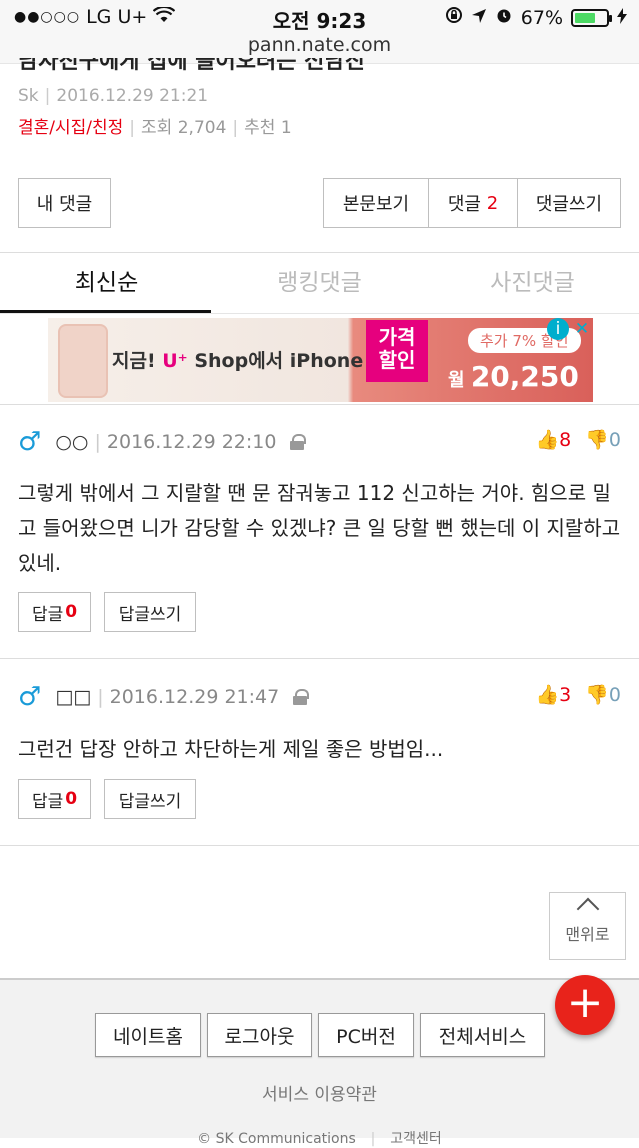 Image resolution: width=639 pixels, height=1148 pixels. Describe the element at coordinates (397, 337) in the screenshot. I see `ad-sale-line1: 가격` at that location.